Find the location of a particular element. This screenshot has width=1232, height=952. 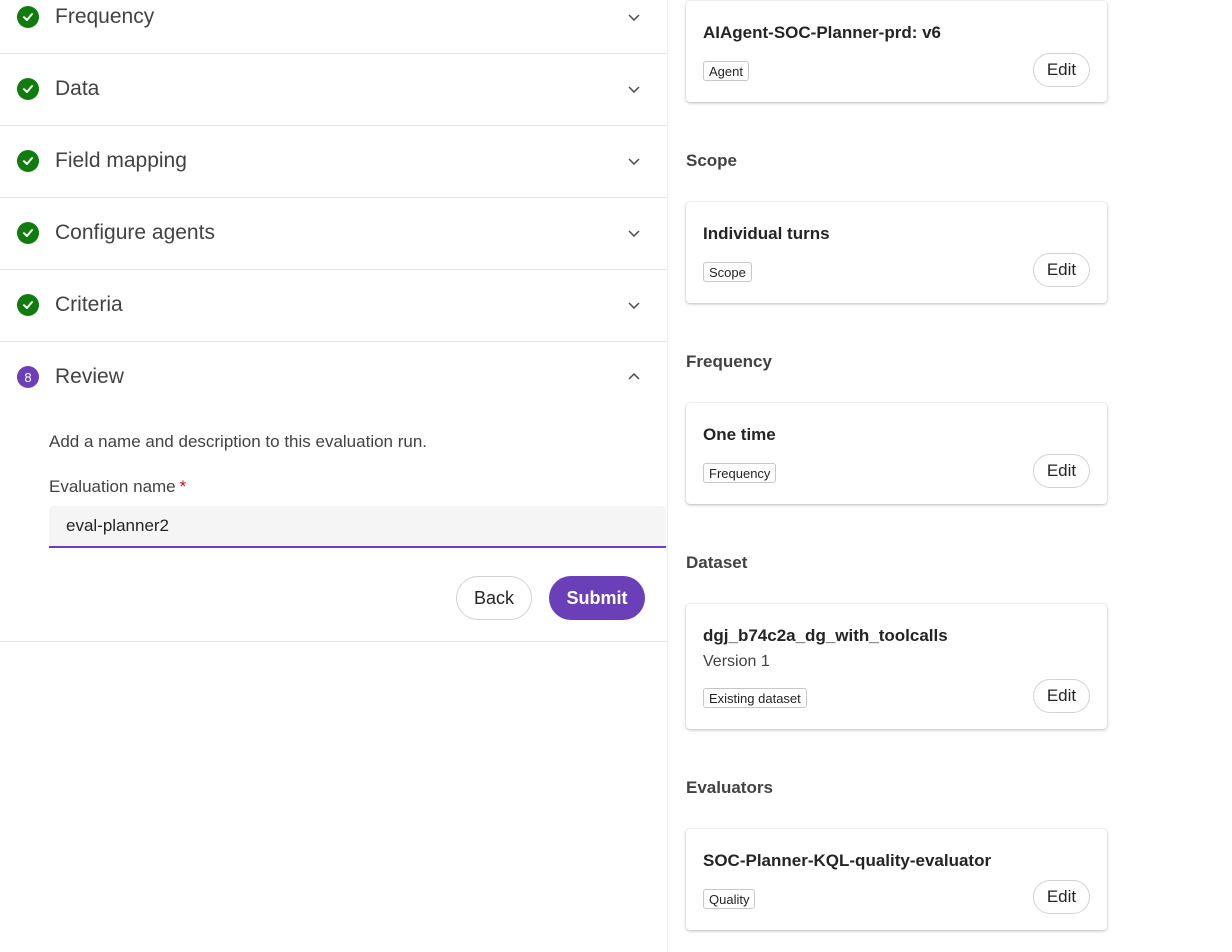

evaluation-name-input is located at coordinates (357, 527).